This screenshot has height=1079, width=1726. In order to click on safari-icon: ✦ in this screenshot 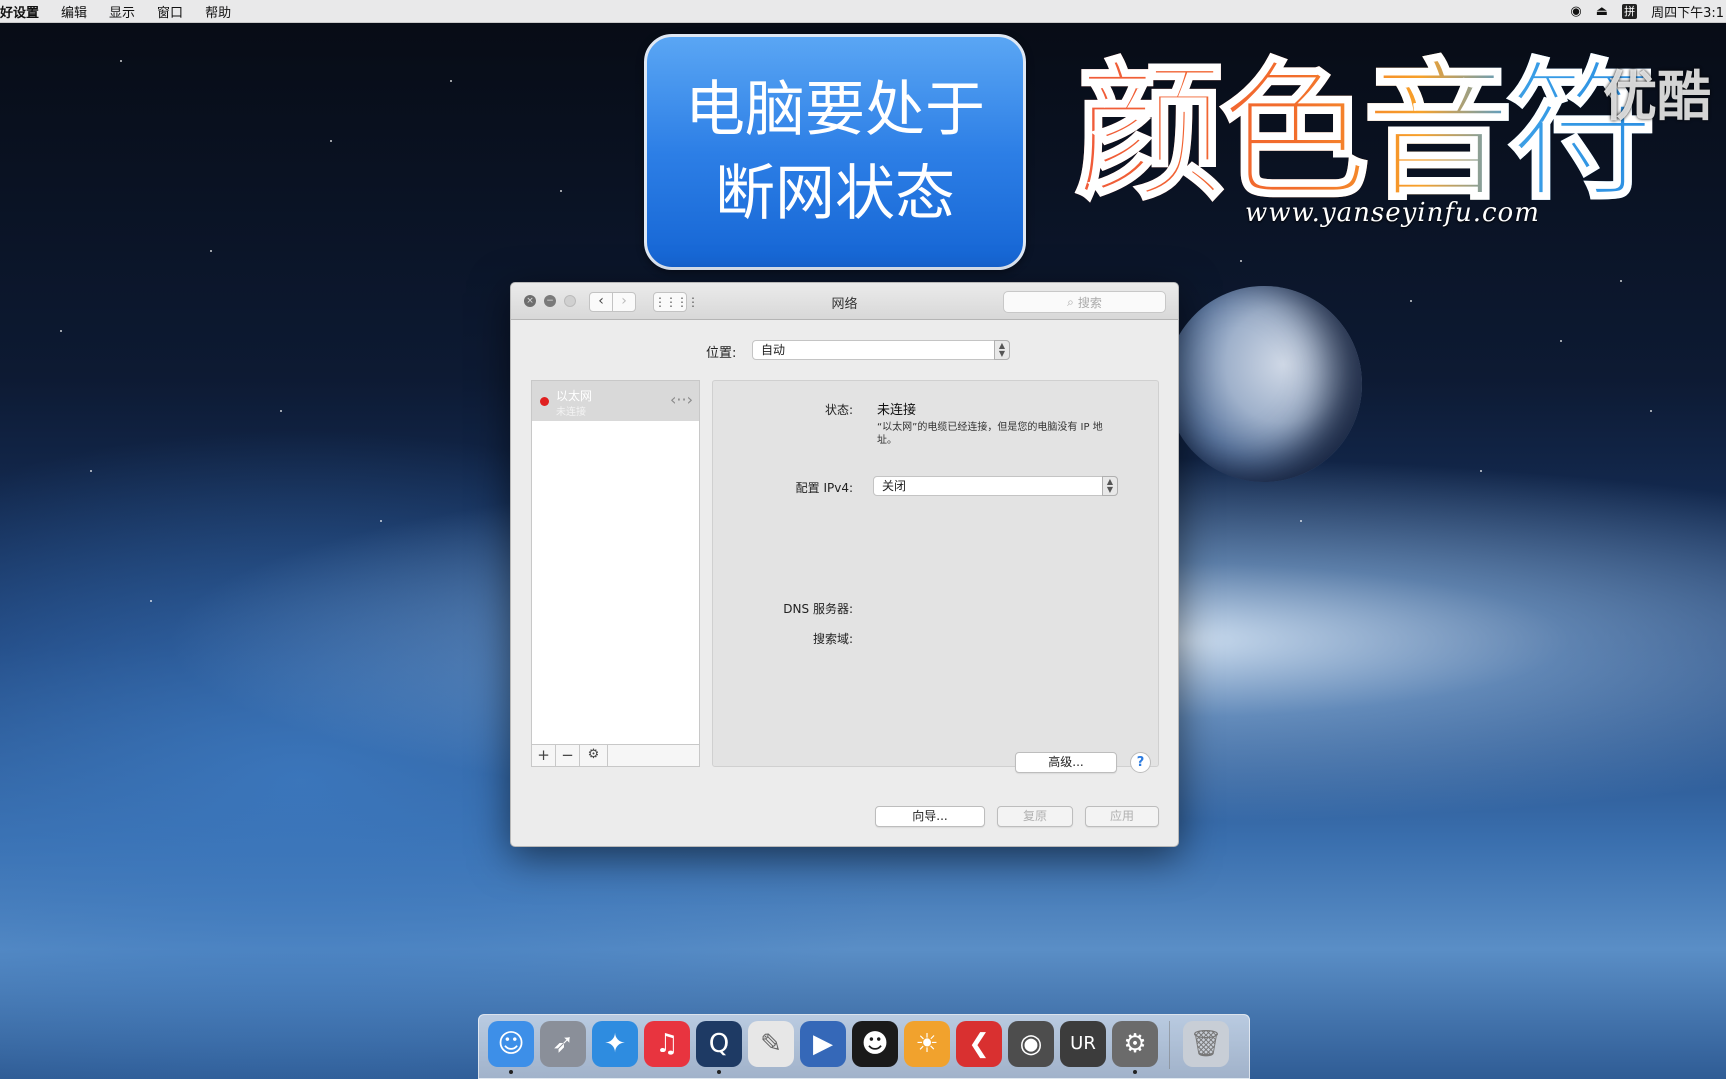, I will do `click(615, 1043)`.